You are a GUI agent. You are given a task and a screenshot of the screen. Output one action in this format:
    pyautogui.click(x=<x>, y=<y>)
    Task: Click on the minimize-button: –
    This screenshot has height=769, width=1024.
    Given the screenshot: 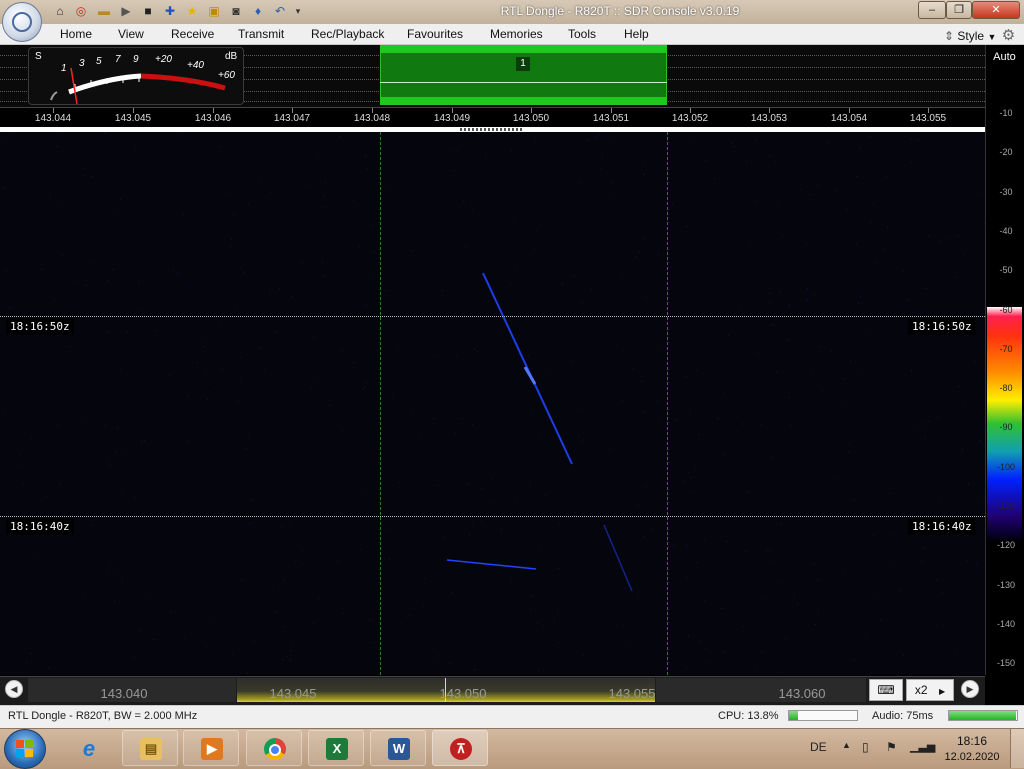 What is the action you would take?
    pyautogui.click(x=932, y=10)
    